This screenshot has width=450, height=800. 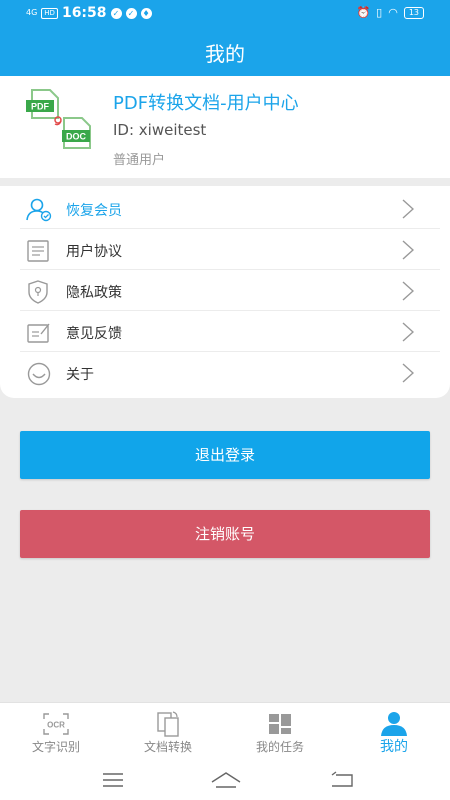 I want to click on tab-label: 文档转换, so click(x=167, y=747).